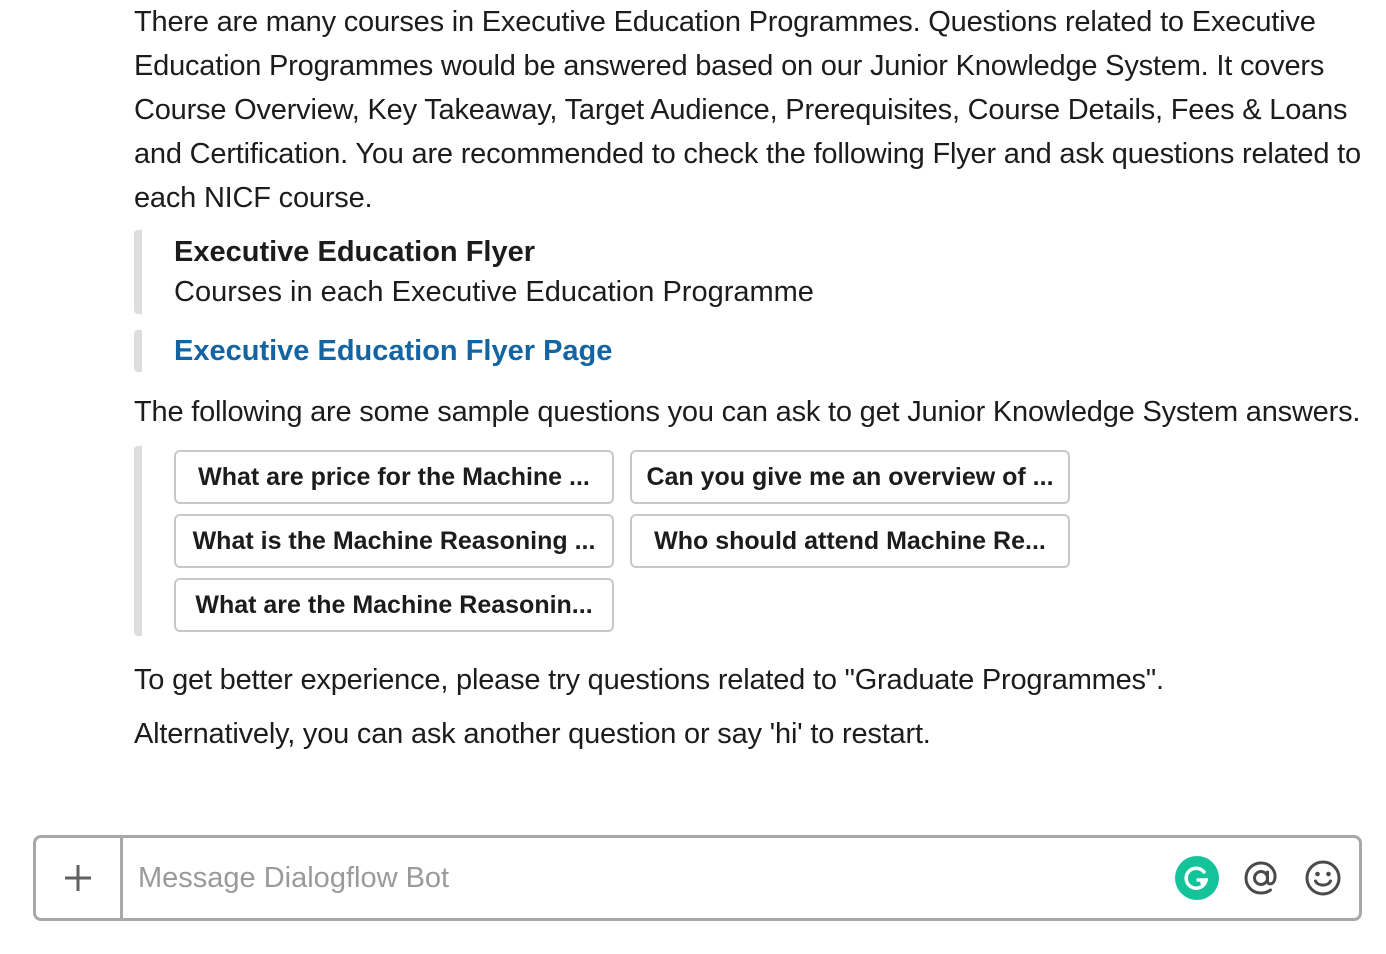  I want to click on emoji-button, so click(1323, 878).